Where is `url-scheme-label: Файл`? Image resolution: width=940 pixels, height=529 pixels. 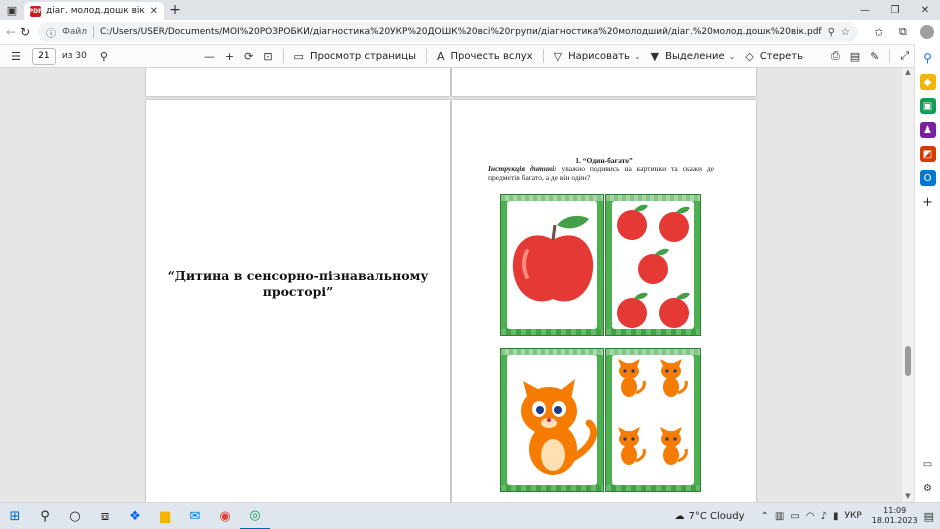
url-scheme-label: Файл is located at coordinates (74, 32).